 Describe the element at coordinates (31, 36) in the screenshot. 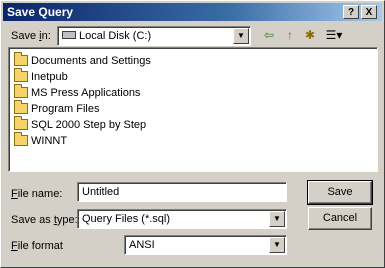

I see `save-in-label: Save in:` at that location.